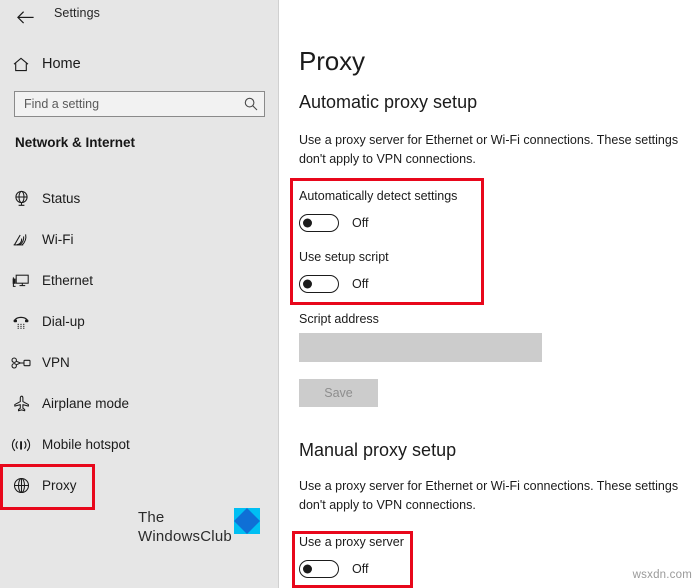  I want to click on back-arrow-icon, so click(25, 17).